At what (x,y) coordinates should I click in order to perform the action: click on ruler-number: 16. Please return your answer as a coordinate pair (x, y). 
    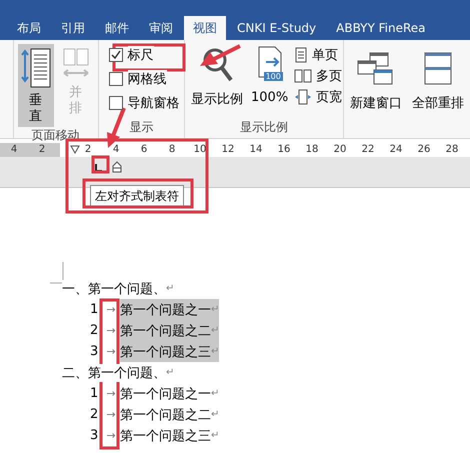
    Looking at the image, I should click on (284, 150).